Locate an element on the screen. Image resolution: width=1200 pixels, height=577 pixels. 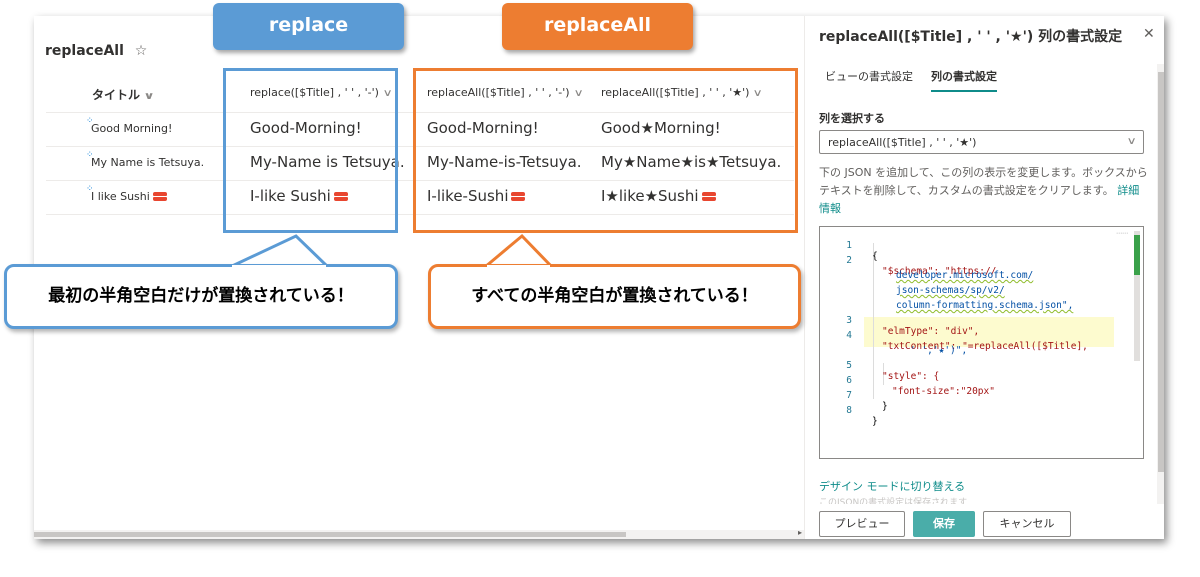
table-row-title: I like Sushi is located at coordinates (129, 196).